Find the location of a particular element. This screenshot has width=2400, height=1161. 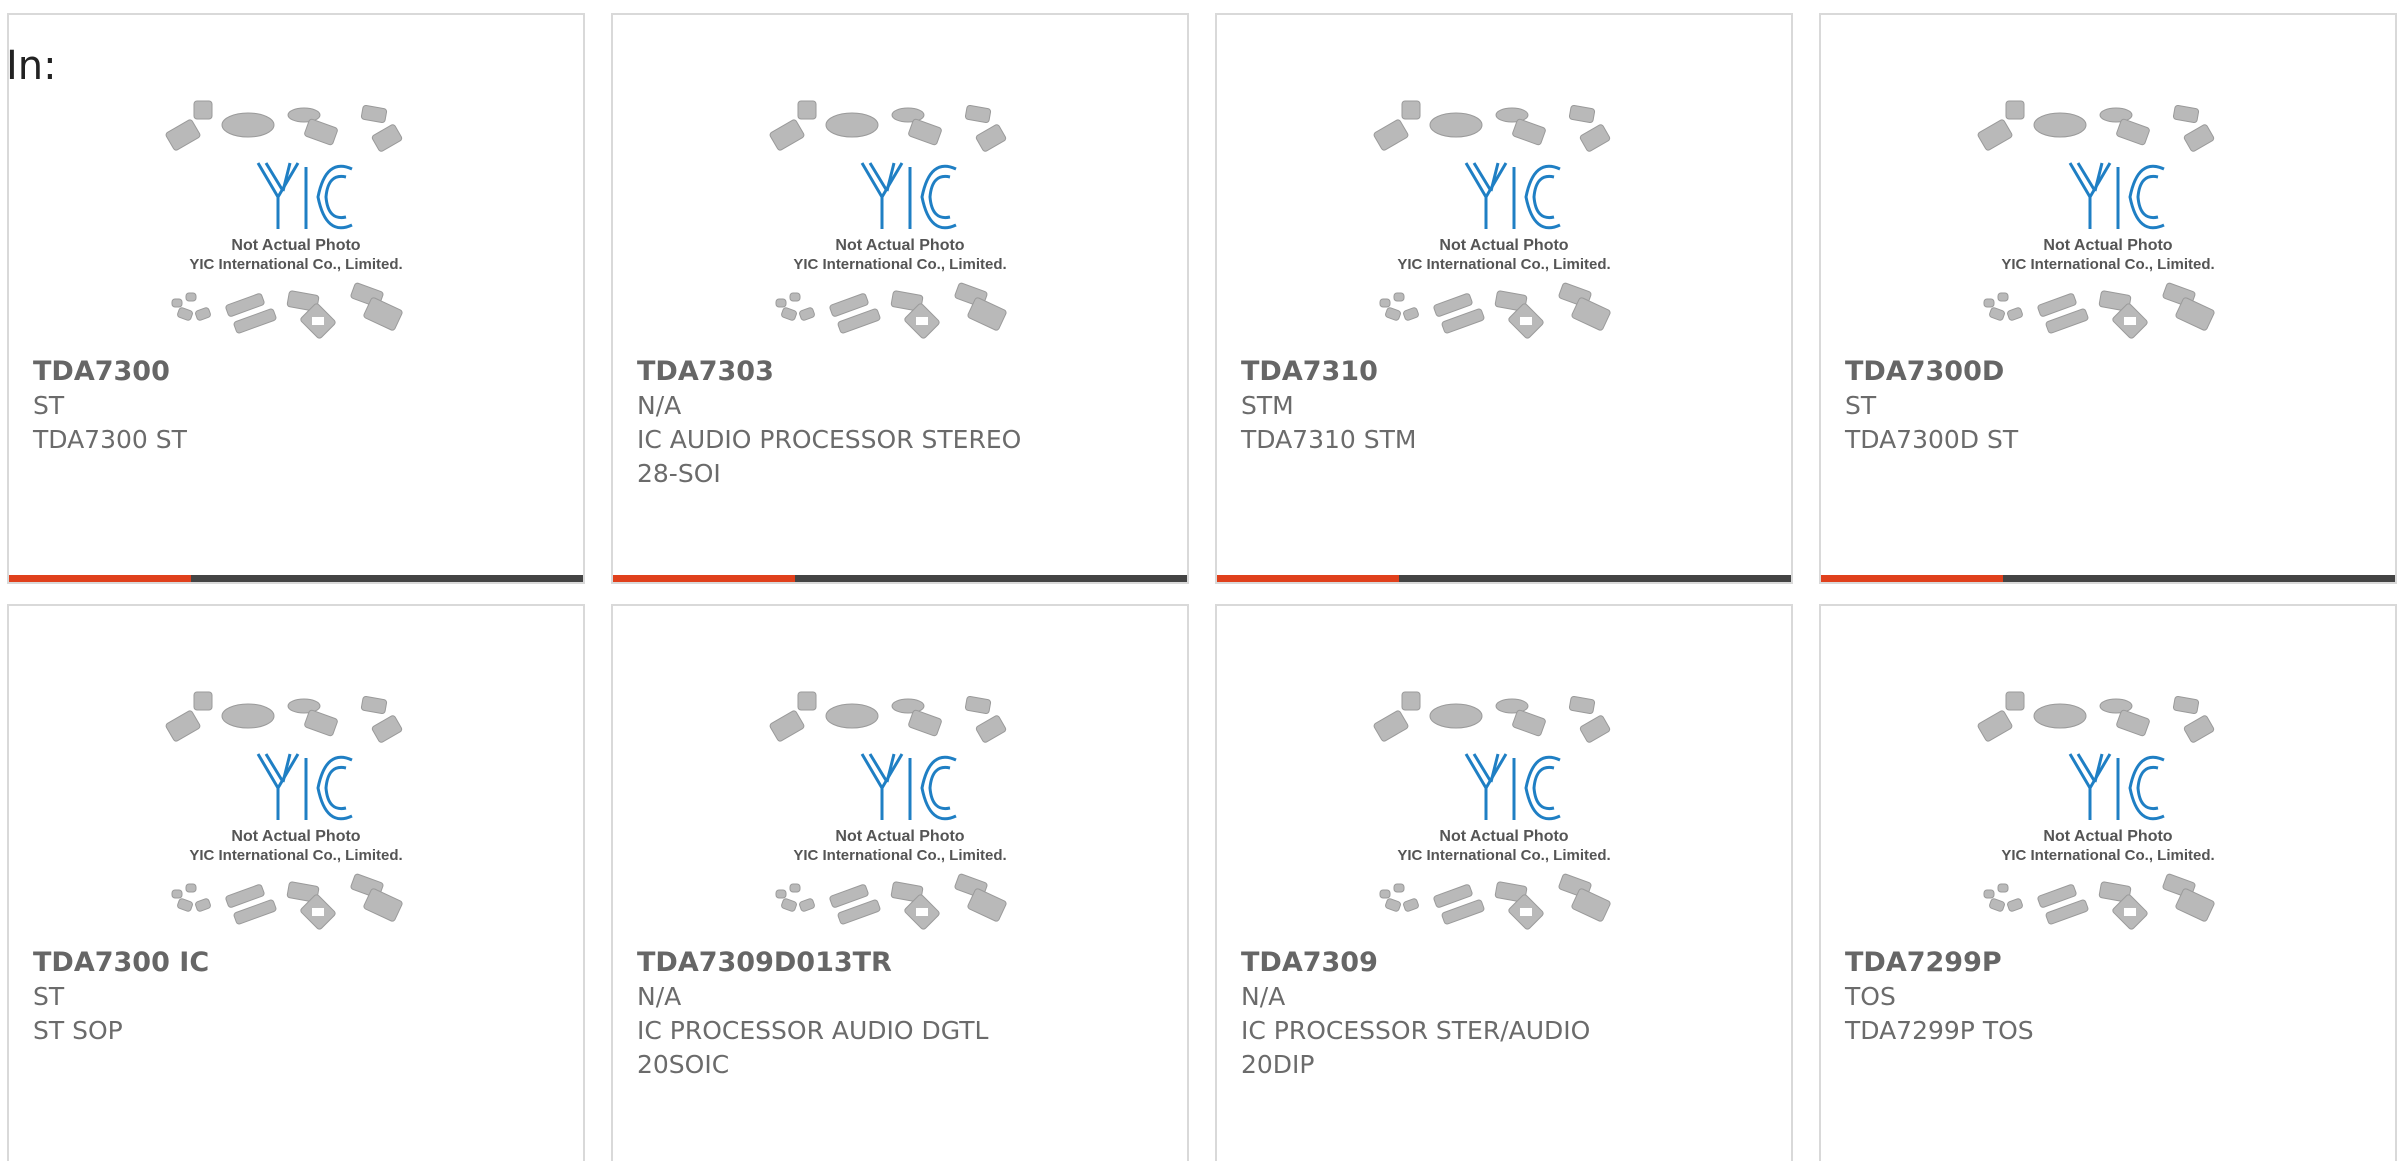

product-info: TDA7309 N/A IC PROCESSOR STER/AUDIO 20DIP is located at coordinates (1508, 1014).